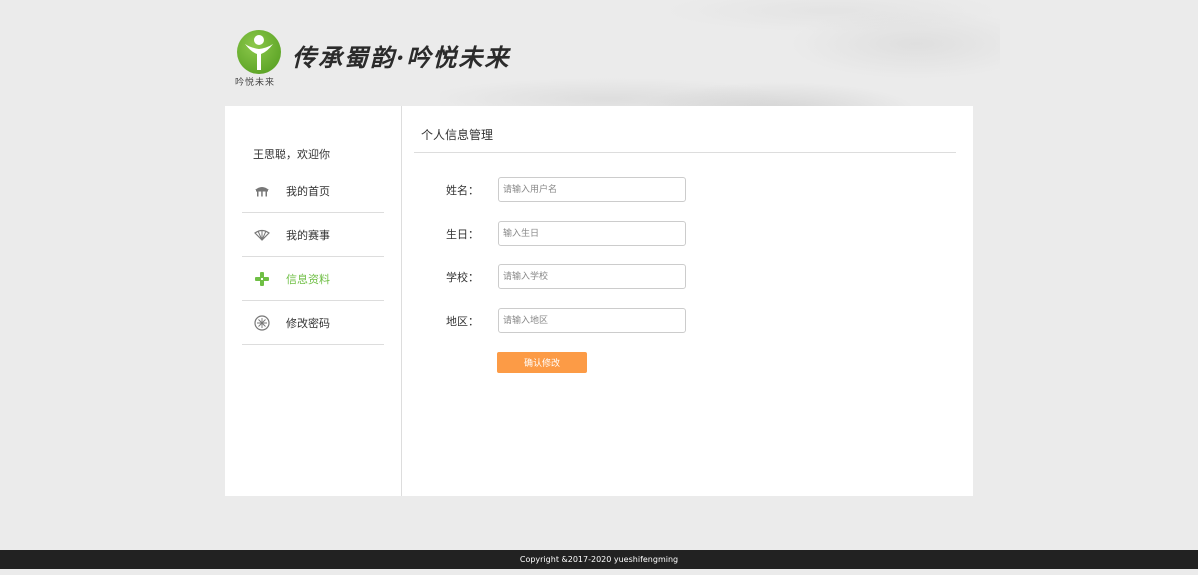  I want to click on lattice-icon, so click(262, 322).